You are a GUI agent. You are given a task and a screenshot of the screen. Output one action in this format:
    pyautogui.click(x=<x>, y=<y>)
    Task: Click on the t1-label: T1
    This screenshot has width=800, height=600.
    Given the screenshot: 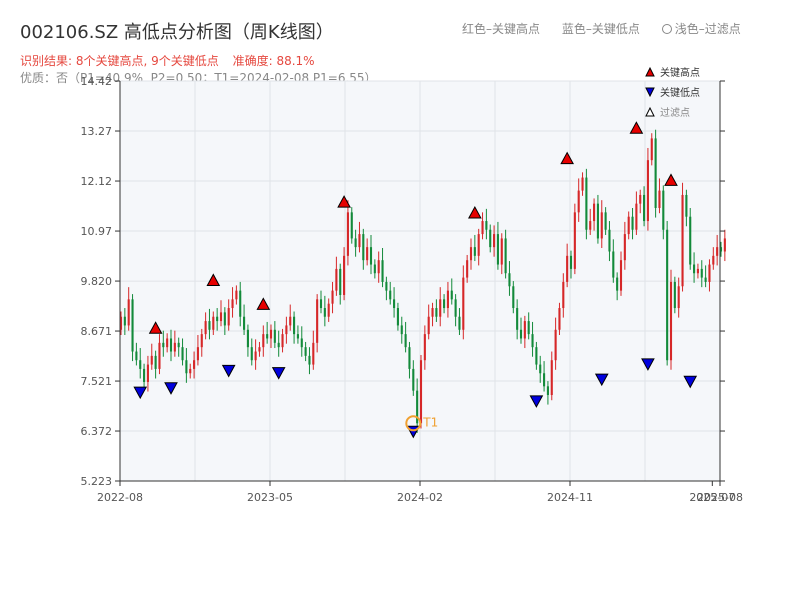 What is the action you would take?
    pyautogui.click(x=430, y=422)
    